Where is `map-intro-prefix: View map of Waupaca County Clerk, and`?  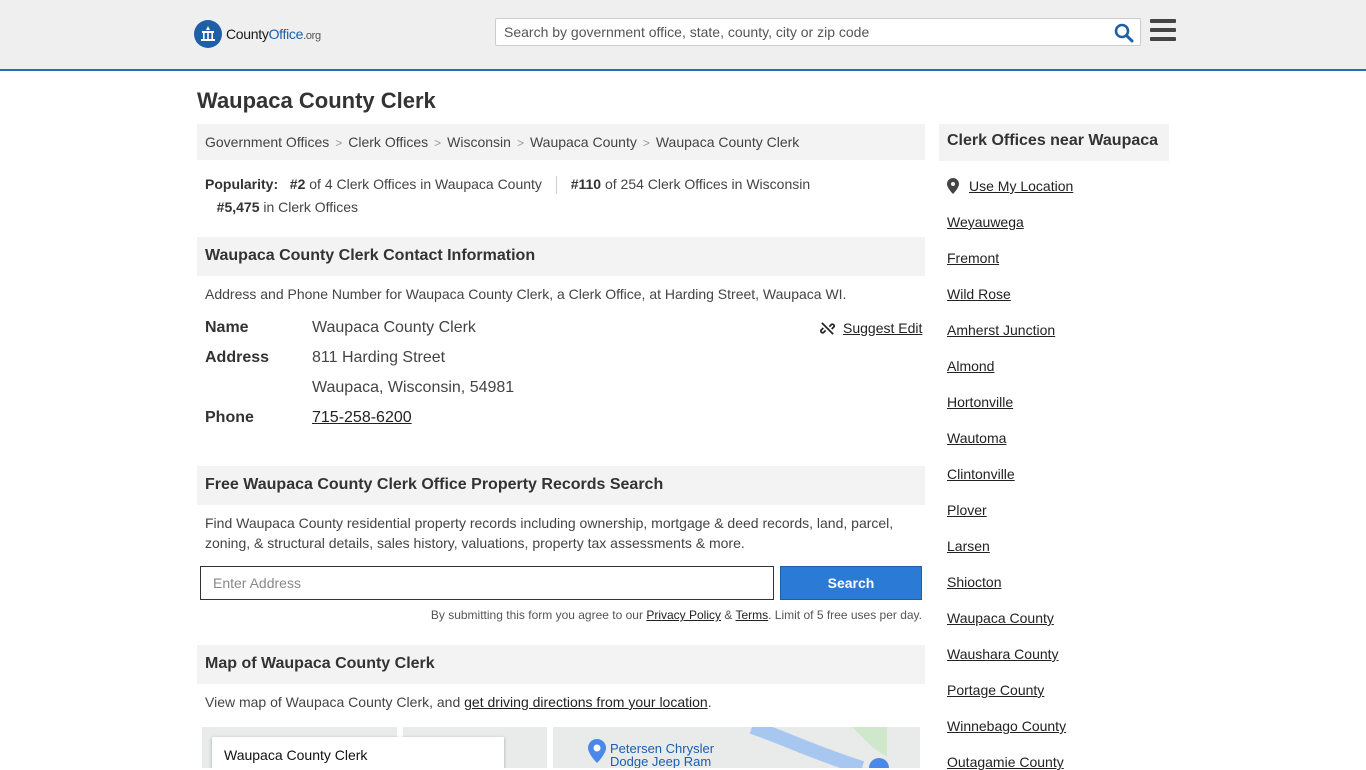 map-intro-prefix: View map of Waupaca County Clerk, and is located at coordinates (335, 702).